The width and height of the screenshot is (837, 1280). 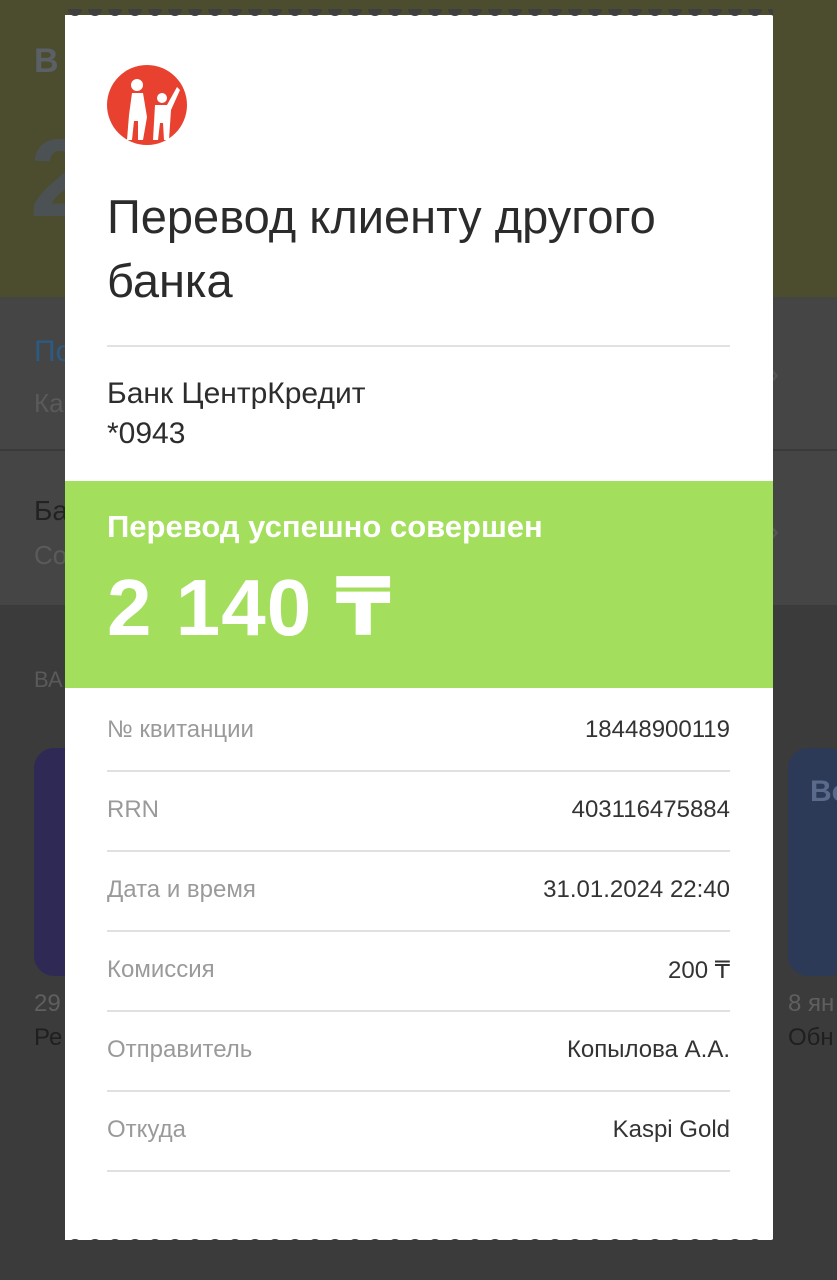 What do you see at coordinates (419, 18) in the screenshot?
I see `receipt-top-edge` at bounding box center [419, 18].